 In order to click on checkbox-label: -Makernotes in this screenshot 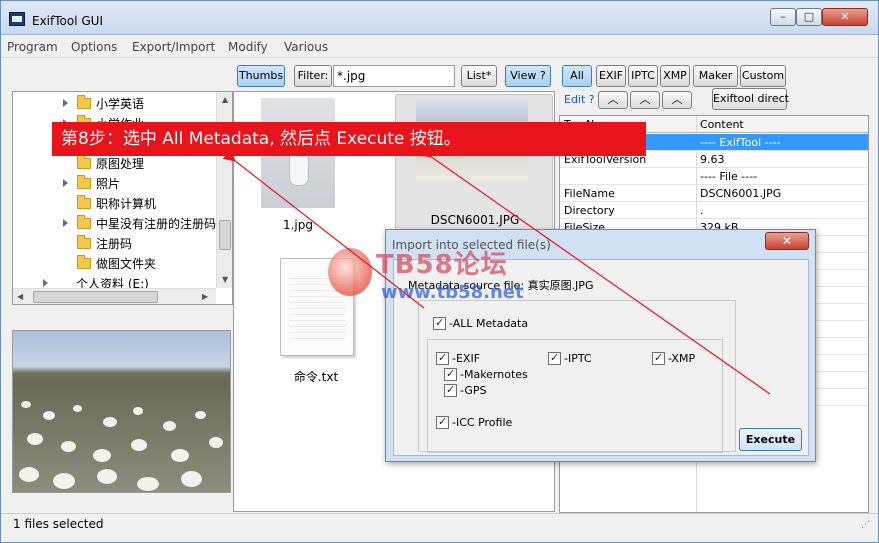, I will do `click(494, 374)`.